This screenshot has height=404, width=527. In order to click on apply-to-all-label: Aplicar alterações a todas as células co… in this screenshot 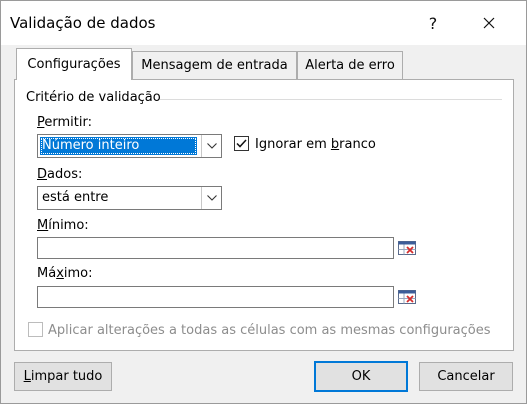, I will do `click(269, 330)`.